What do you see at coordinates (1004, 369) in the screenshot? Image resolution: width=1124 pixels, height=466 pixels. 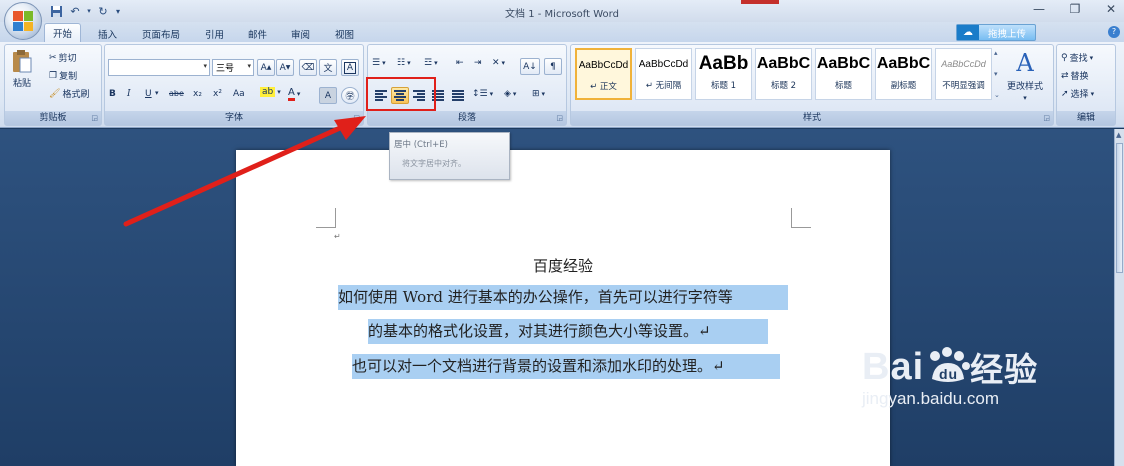 I see `watermark-brand-text: 经验` at bounding box center [1004, 369].